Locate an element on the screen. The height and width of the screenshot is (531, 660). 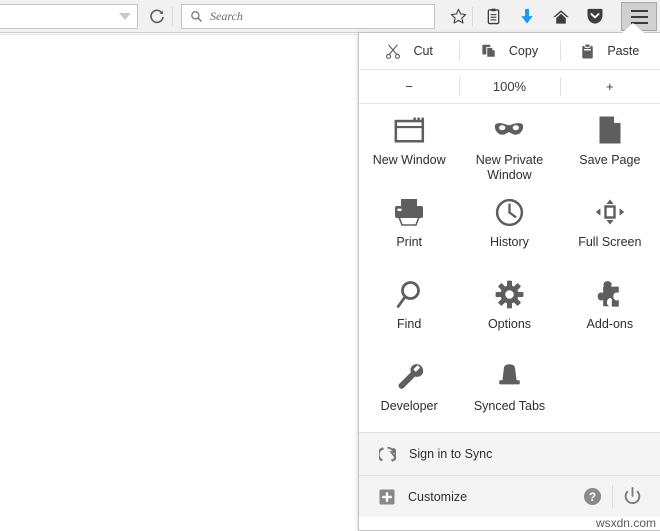
menu-item-label: New Window is located at coordinates (409, 160).